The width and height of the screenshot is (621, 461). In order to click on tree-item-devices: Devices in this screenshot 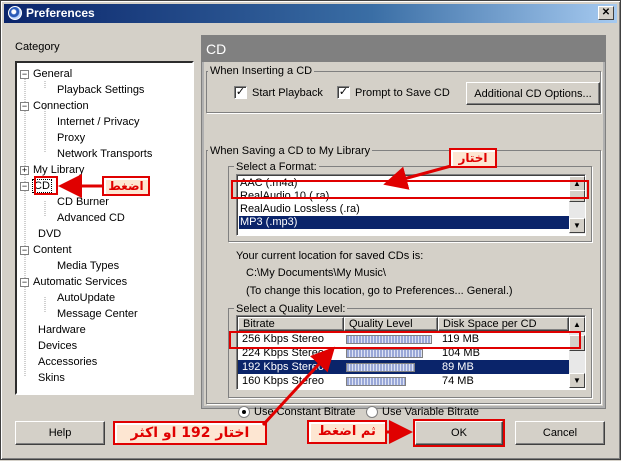, I will do `click(57, 346)`.